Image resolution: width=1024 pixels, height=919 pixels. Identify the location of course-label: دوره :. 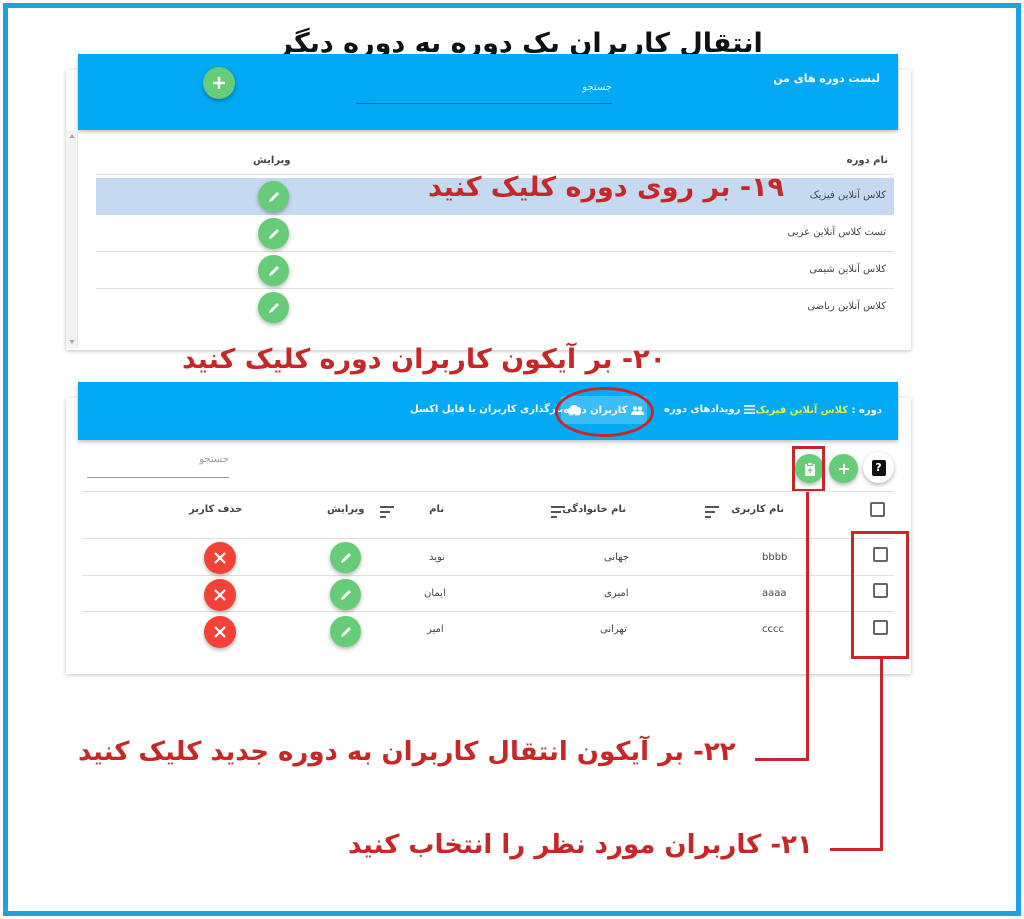
(867, 410).